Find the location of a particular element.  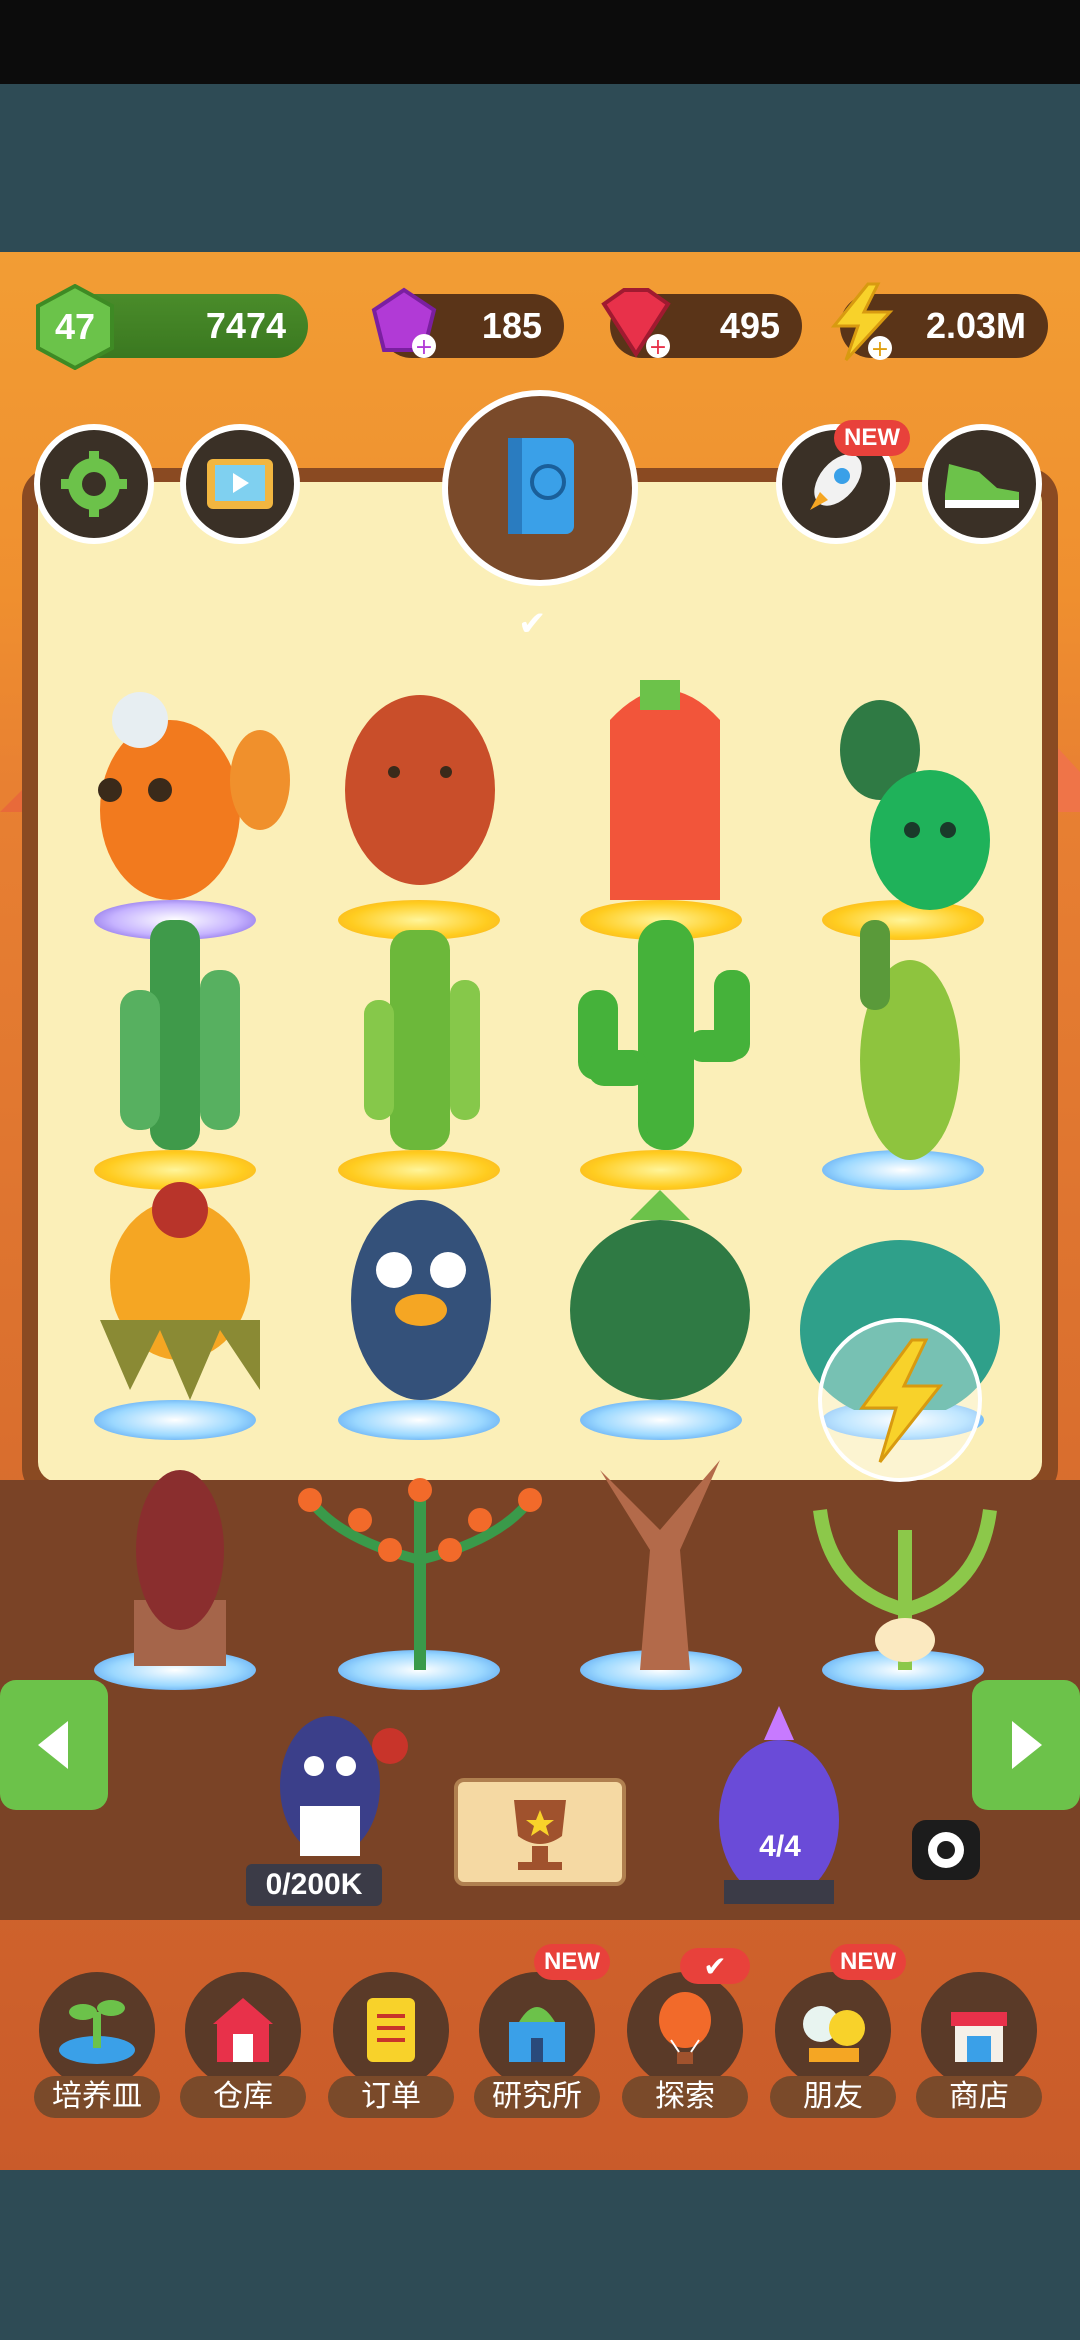

lab-new-badge: NEW is located at coordinates (572, 1962).